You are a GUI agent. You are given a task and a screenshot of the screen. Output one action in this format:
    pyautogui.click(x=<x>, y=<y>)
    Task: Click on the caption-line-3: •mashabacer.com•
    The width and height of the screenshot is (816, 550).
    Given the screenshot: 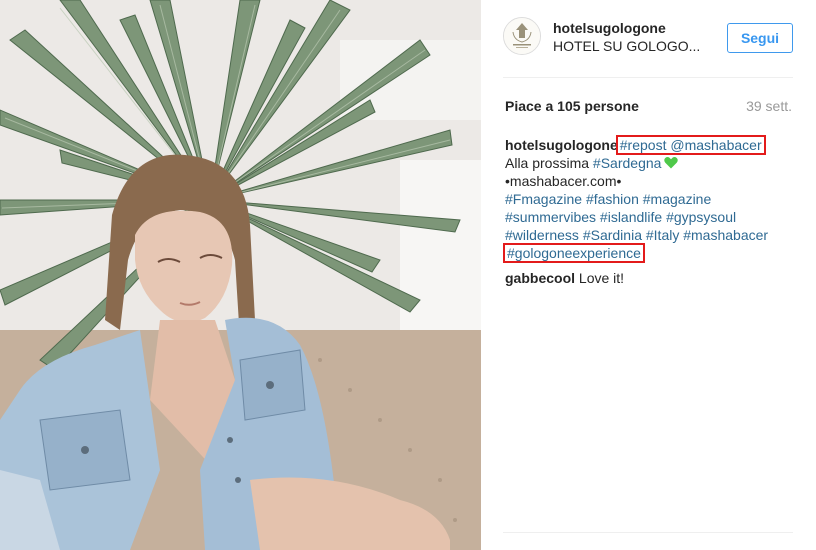 What is the action you would take?
    pyautogui.click(x=563, y=181)
    